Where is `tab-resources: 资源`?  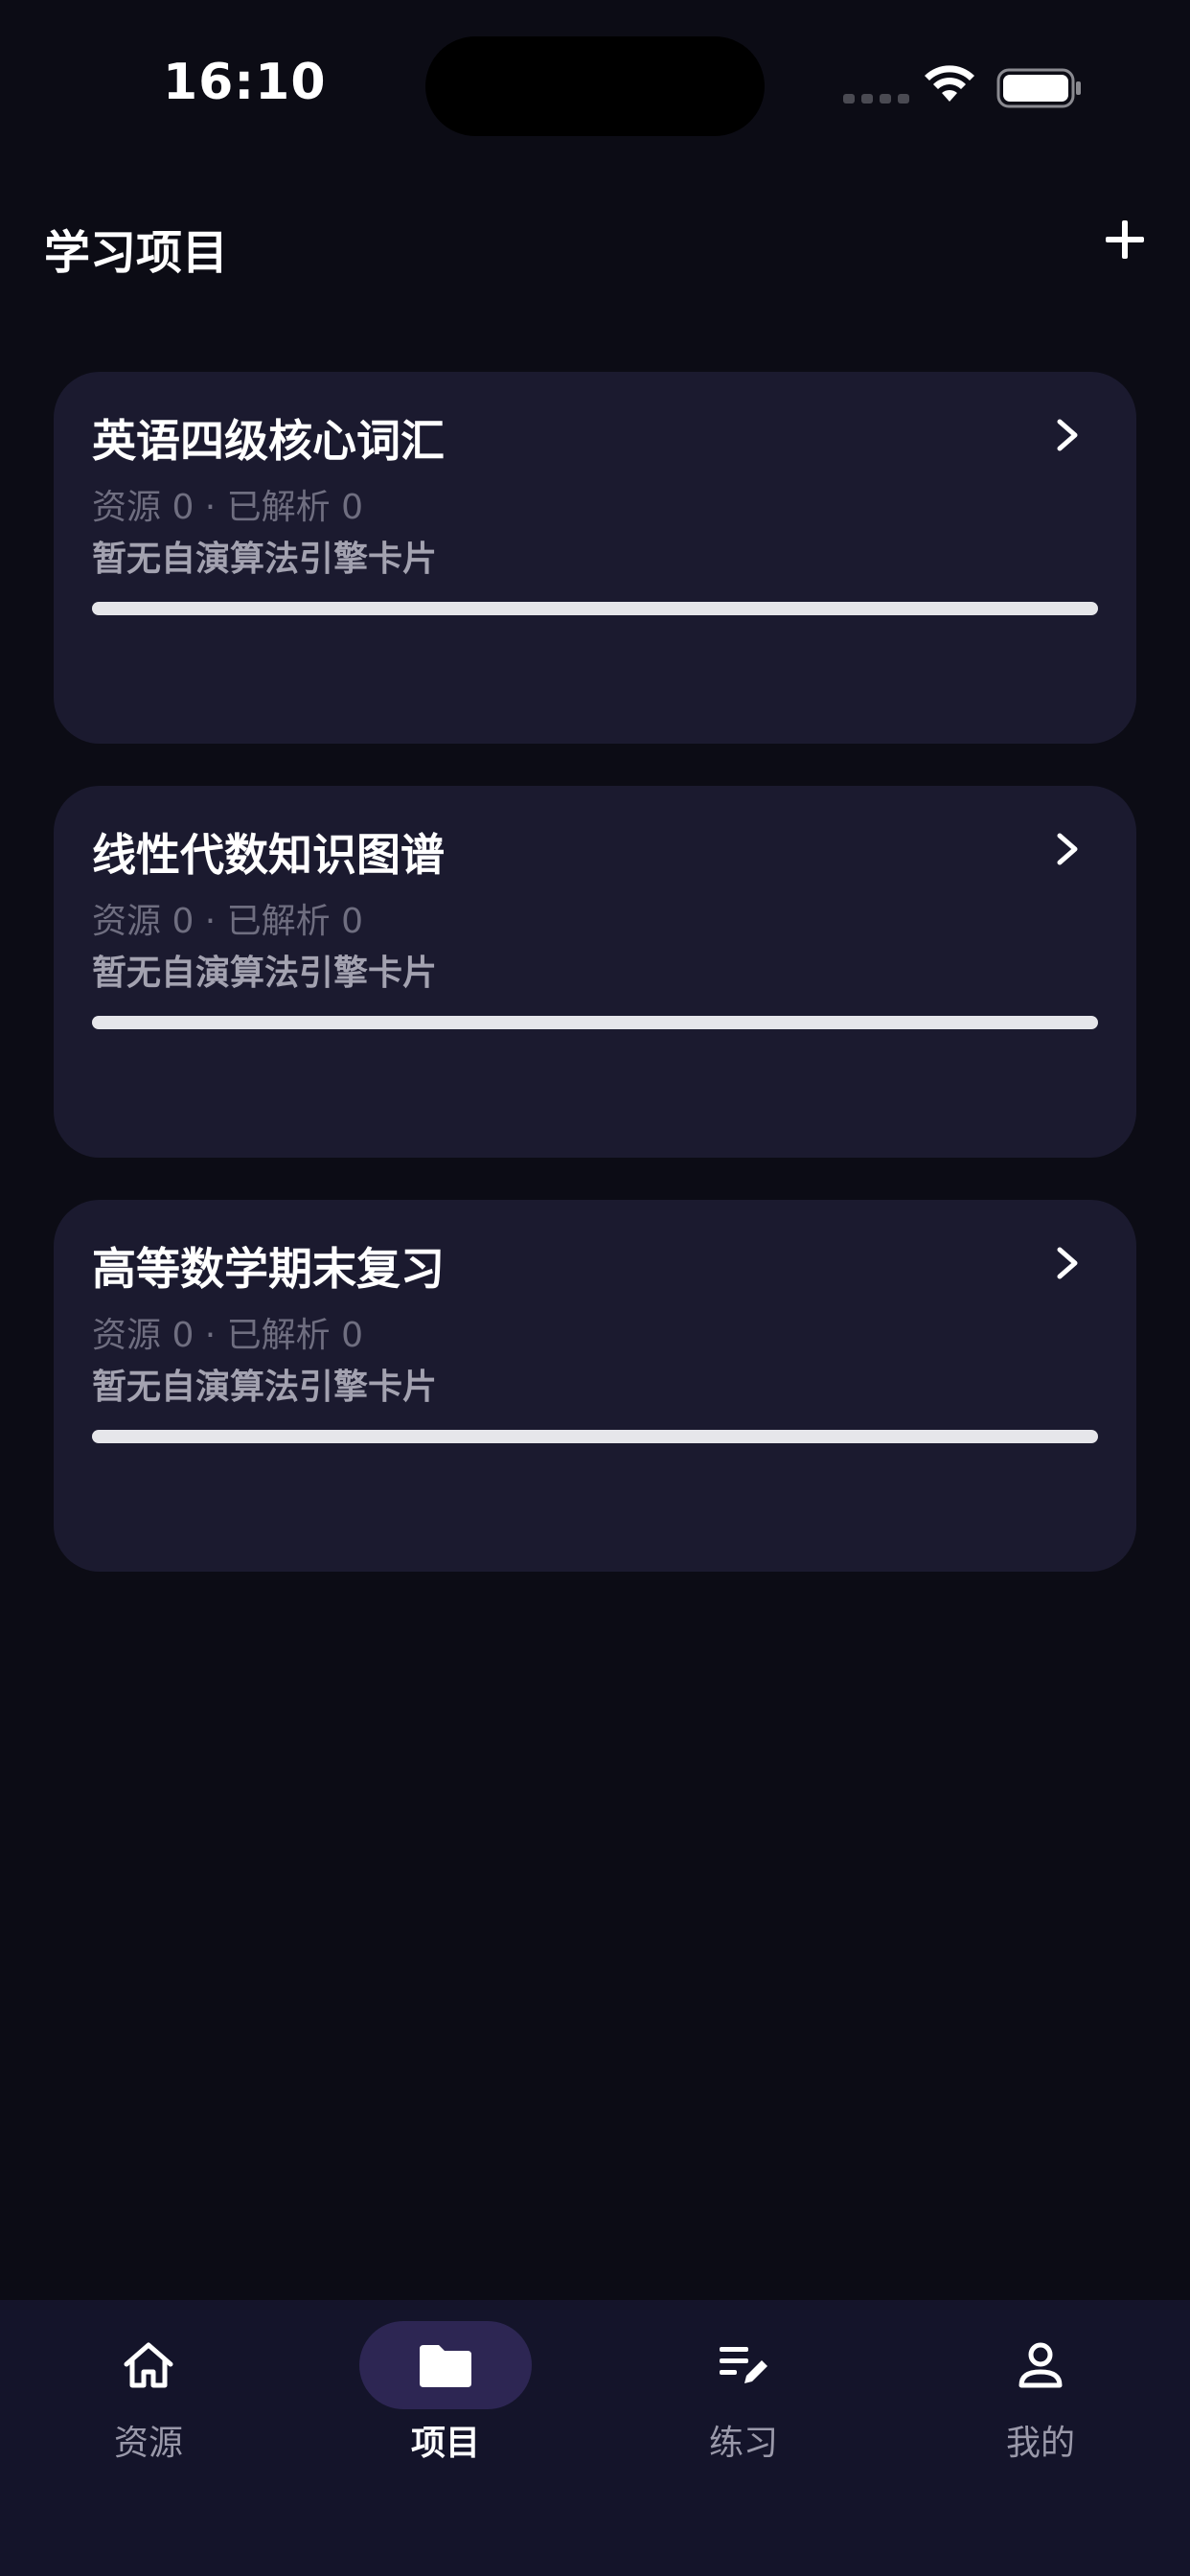
tab-resources: 资源 is located at coordinates (148, 2396).